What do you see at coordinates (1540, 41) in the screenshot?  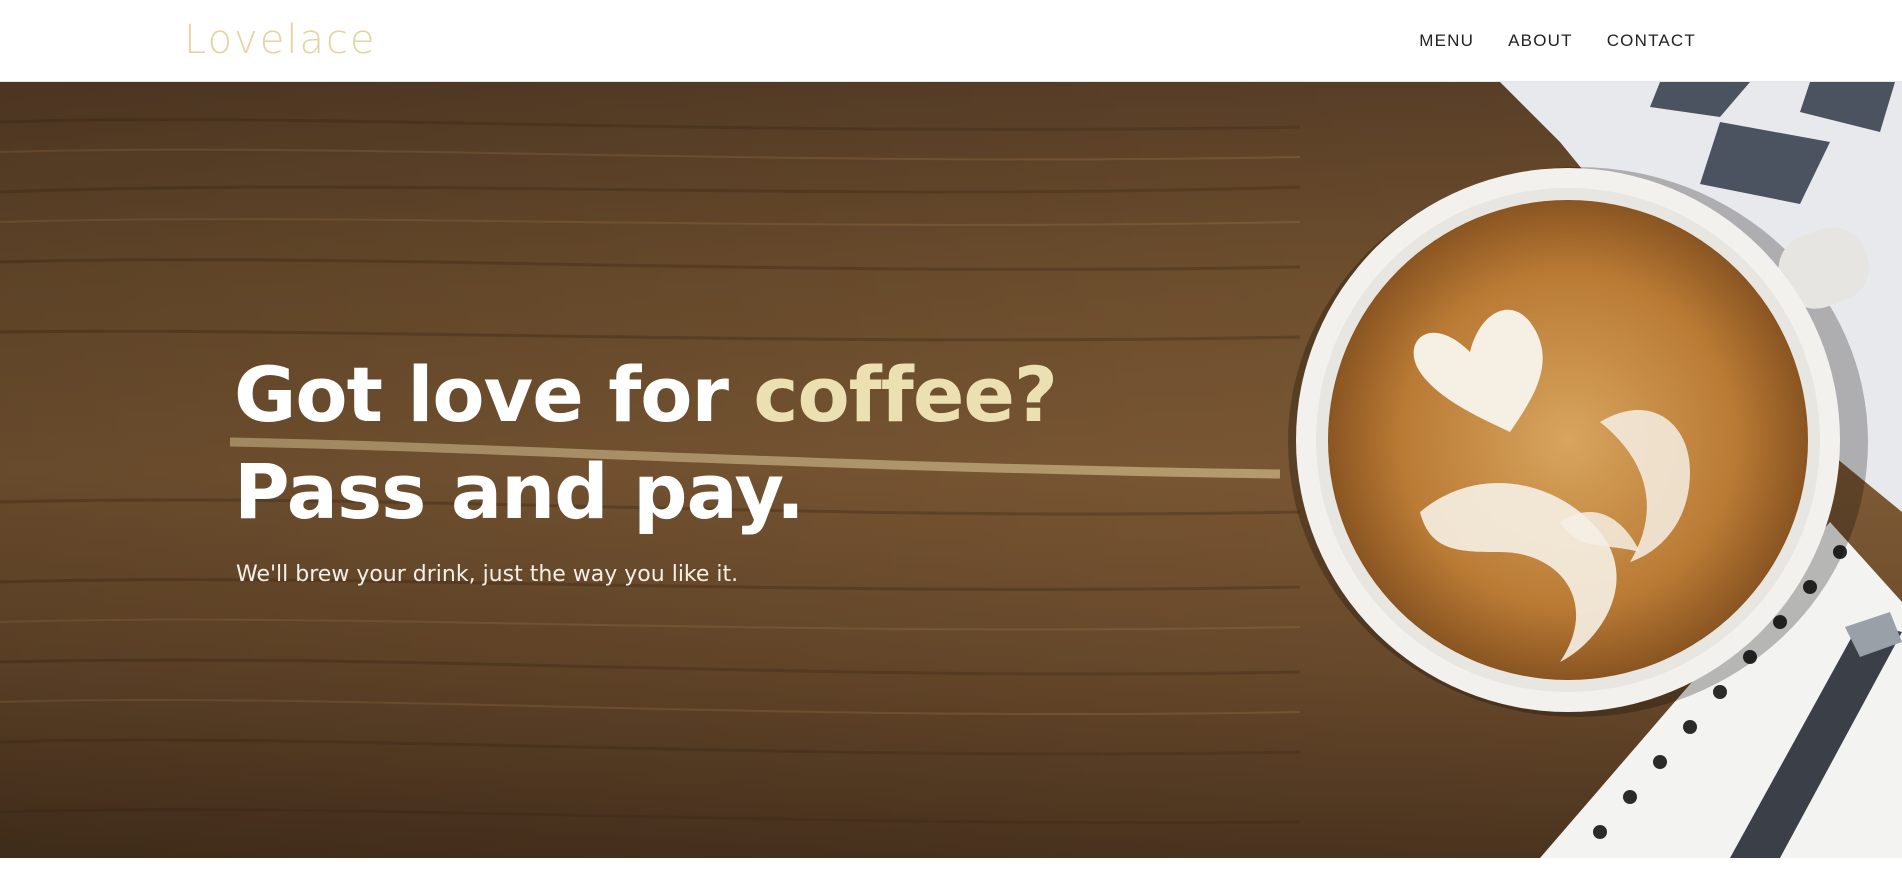 I see `nav-link-about: ABOUT` at bounding box center [1540, 41].